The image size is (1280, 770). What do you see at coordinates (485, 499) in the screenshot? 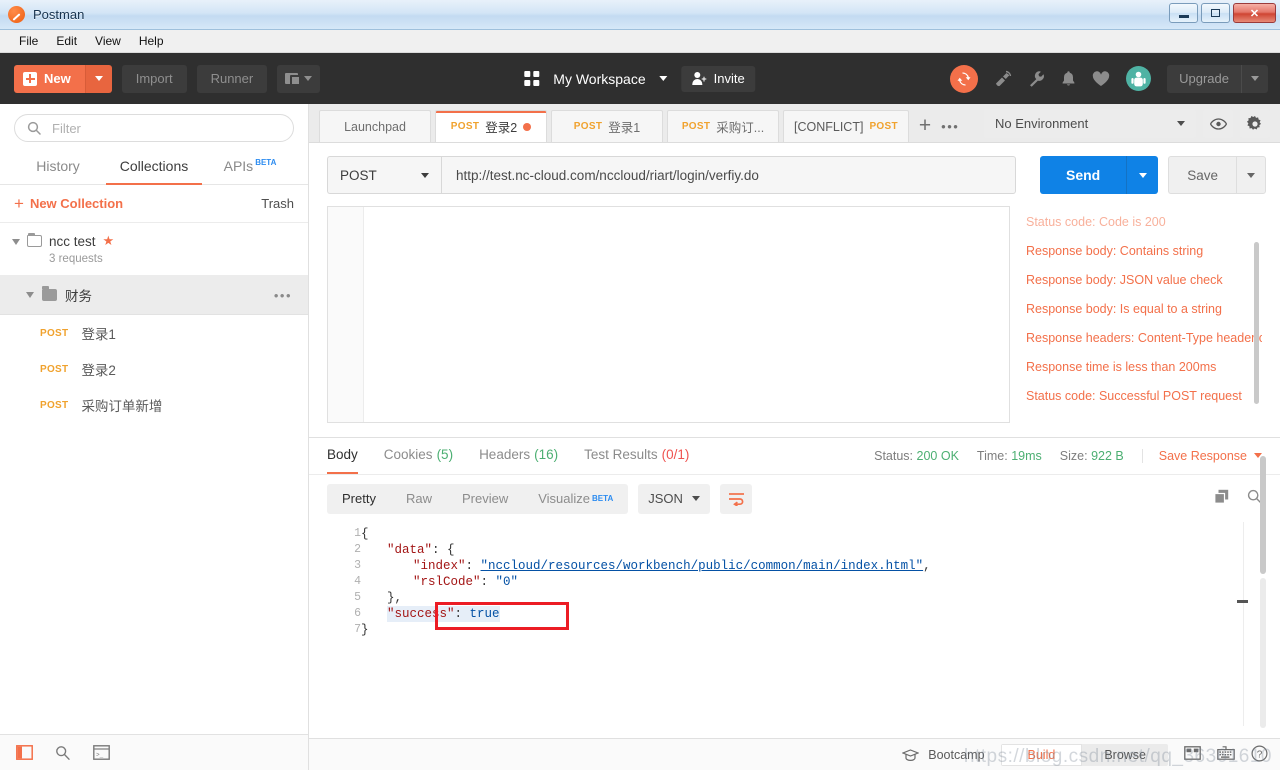
I see `view-mode-preview: Preview` at bounding box center [485, 499].